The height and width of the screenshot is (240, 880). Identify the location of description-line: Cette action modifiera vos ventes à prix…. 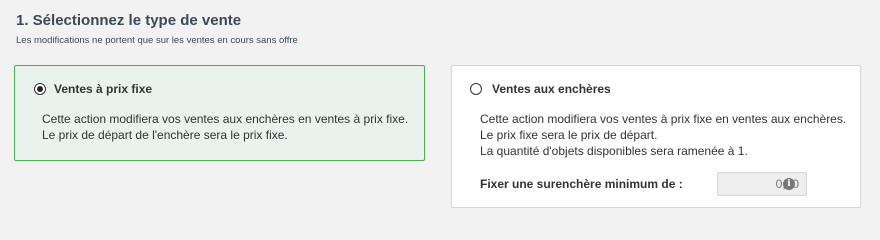
(663, 119).